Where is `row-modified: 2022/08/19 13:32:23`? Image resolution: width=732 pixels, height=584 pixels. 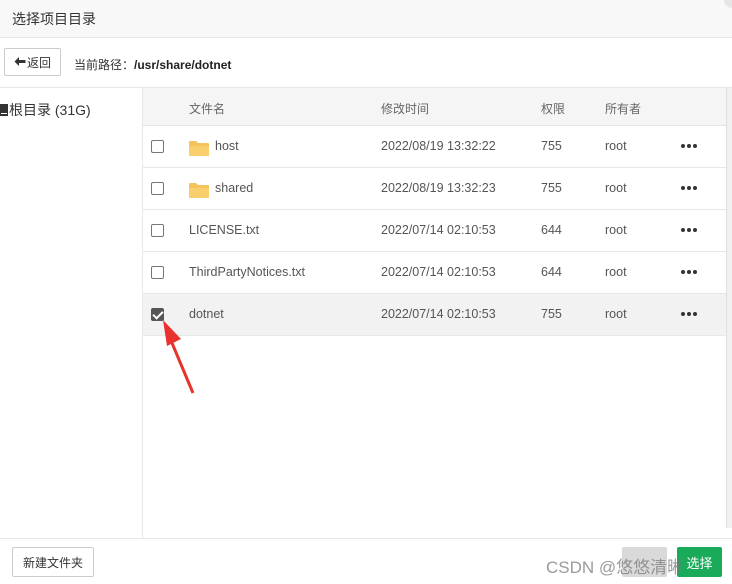
row-modified: 2022/08/19 13:32:23 is located at coordinates (438, 188).